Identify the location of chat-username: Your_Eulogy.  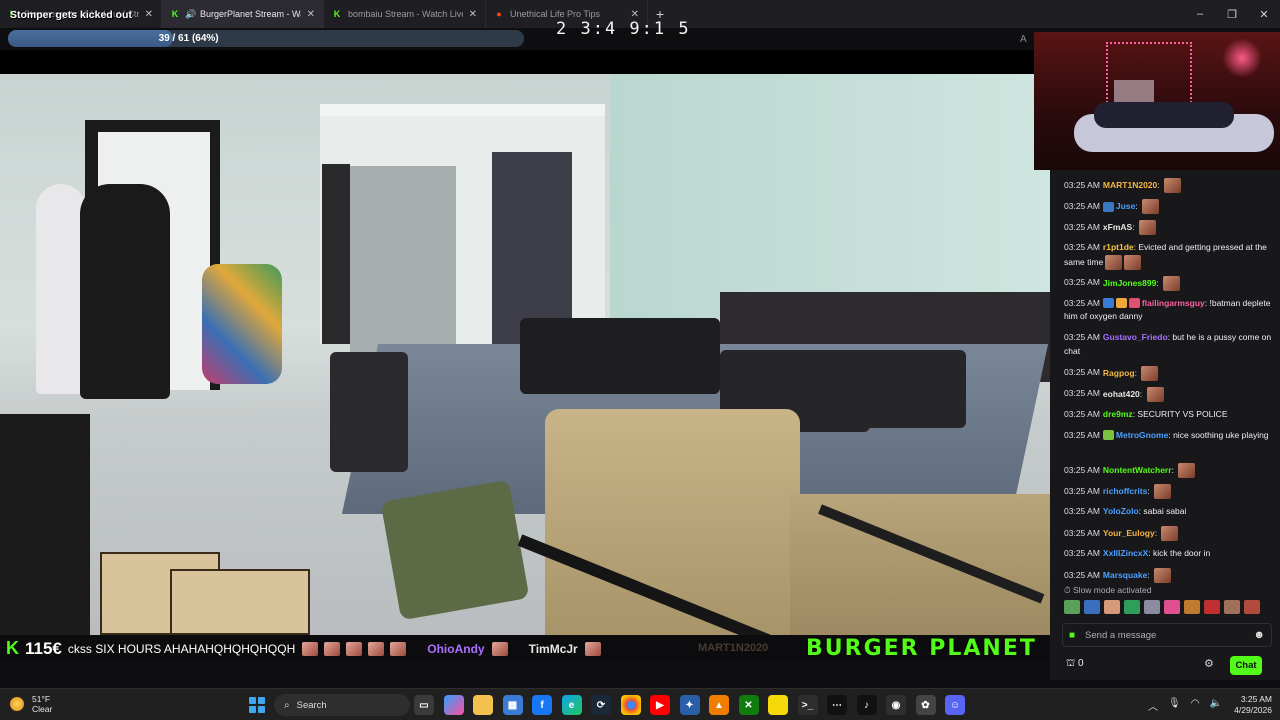
(1129, 533).